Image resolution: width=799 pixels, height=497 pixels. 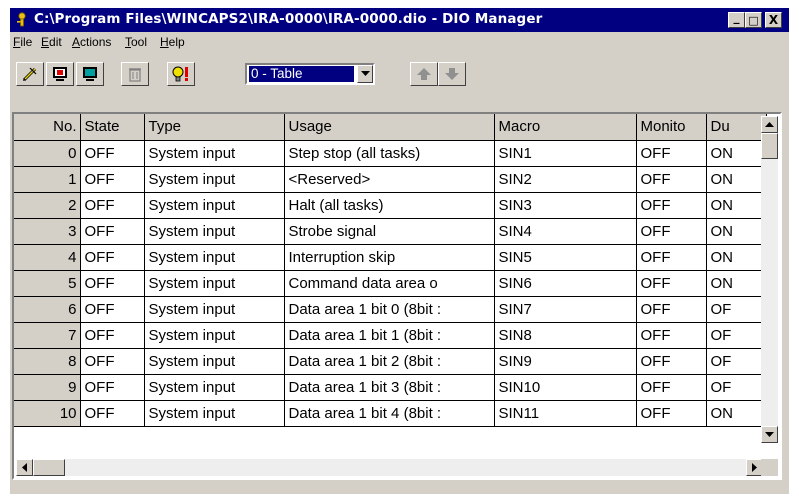 I want to click on cell-macro: SIN7, so click(x=565, y=309).